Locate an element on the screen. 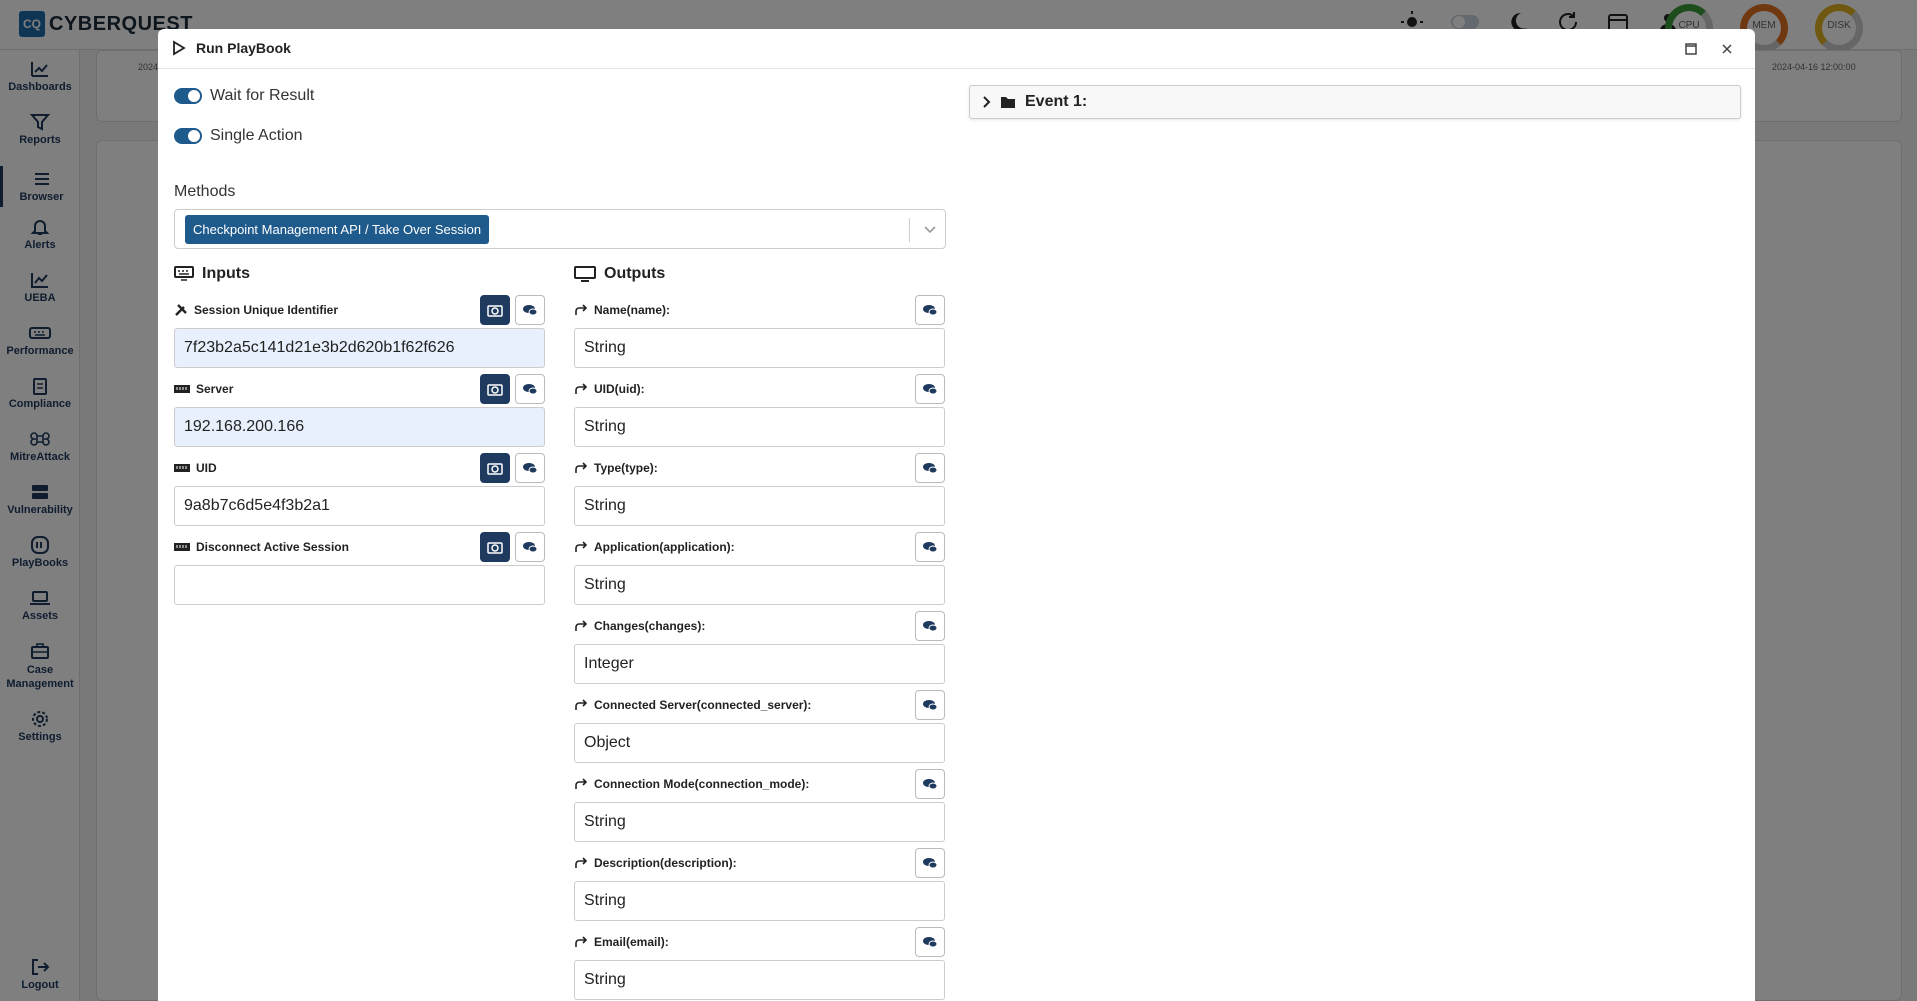  monitor-icon is located at coordinates (585, 274).